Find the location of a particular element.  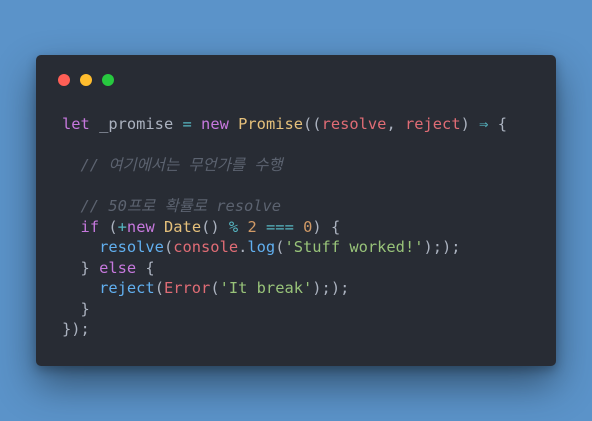

code-token: // 50프로 확률로 resolve is located at coordinates (172, 206).